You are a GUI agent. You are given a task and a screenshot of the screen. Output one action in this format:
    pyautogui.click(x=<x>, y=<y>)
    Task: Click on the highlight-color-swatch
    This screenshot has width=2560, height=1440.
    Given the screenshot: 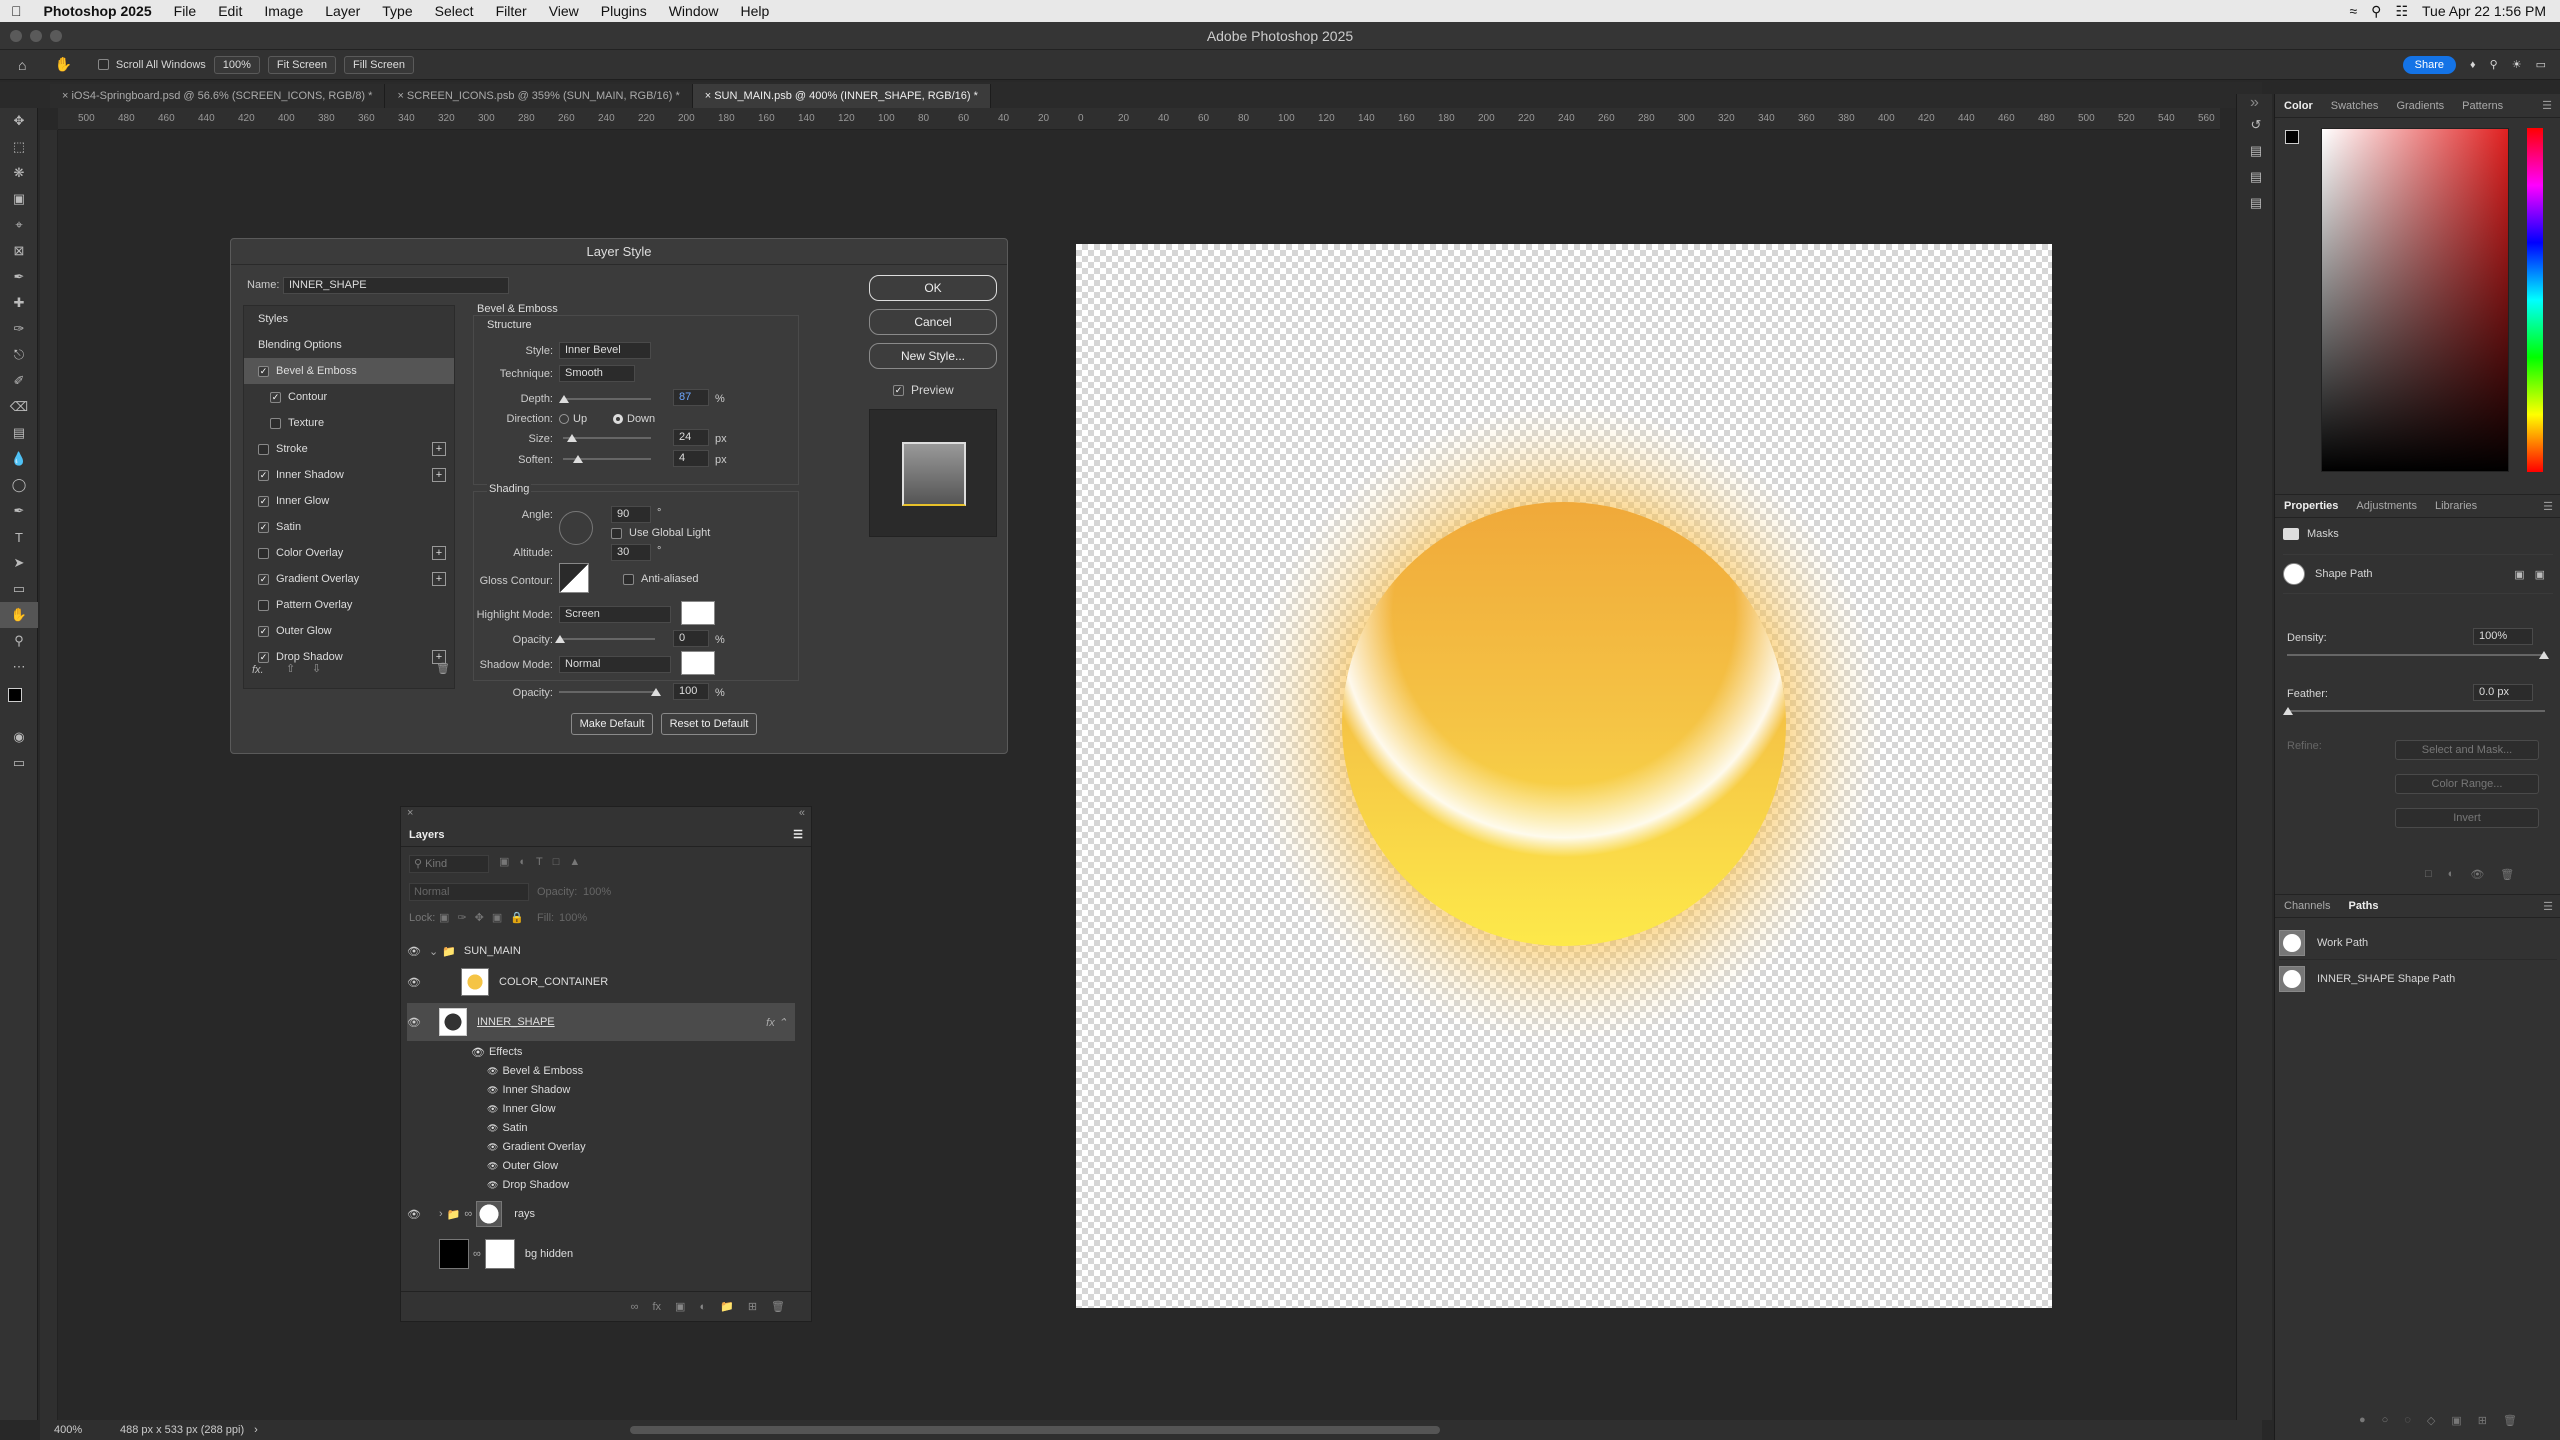 What is the action you would take?
    pyautogui.click(x=698, y=613)
    